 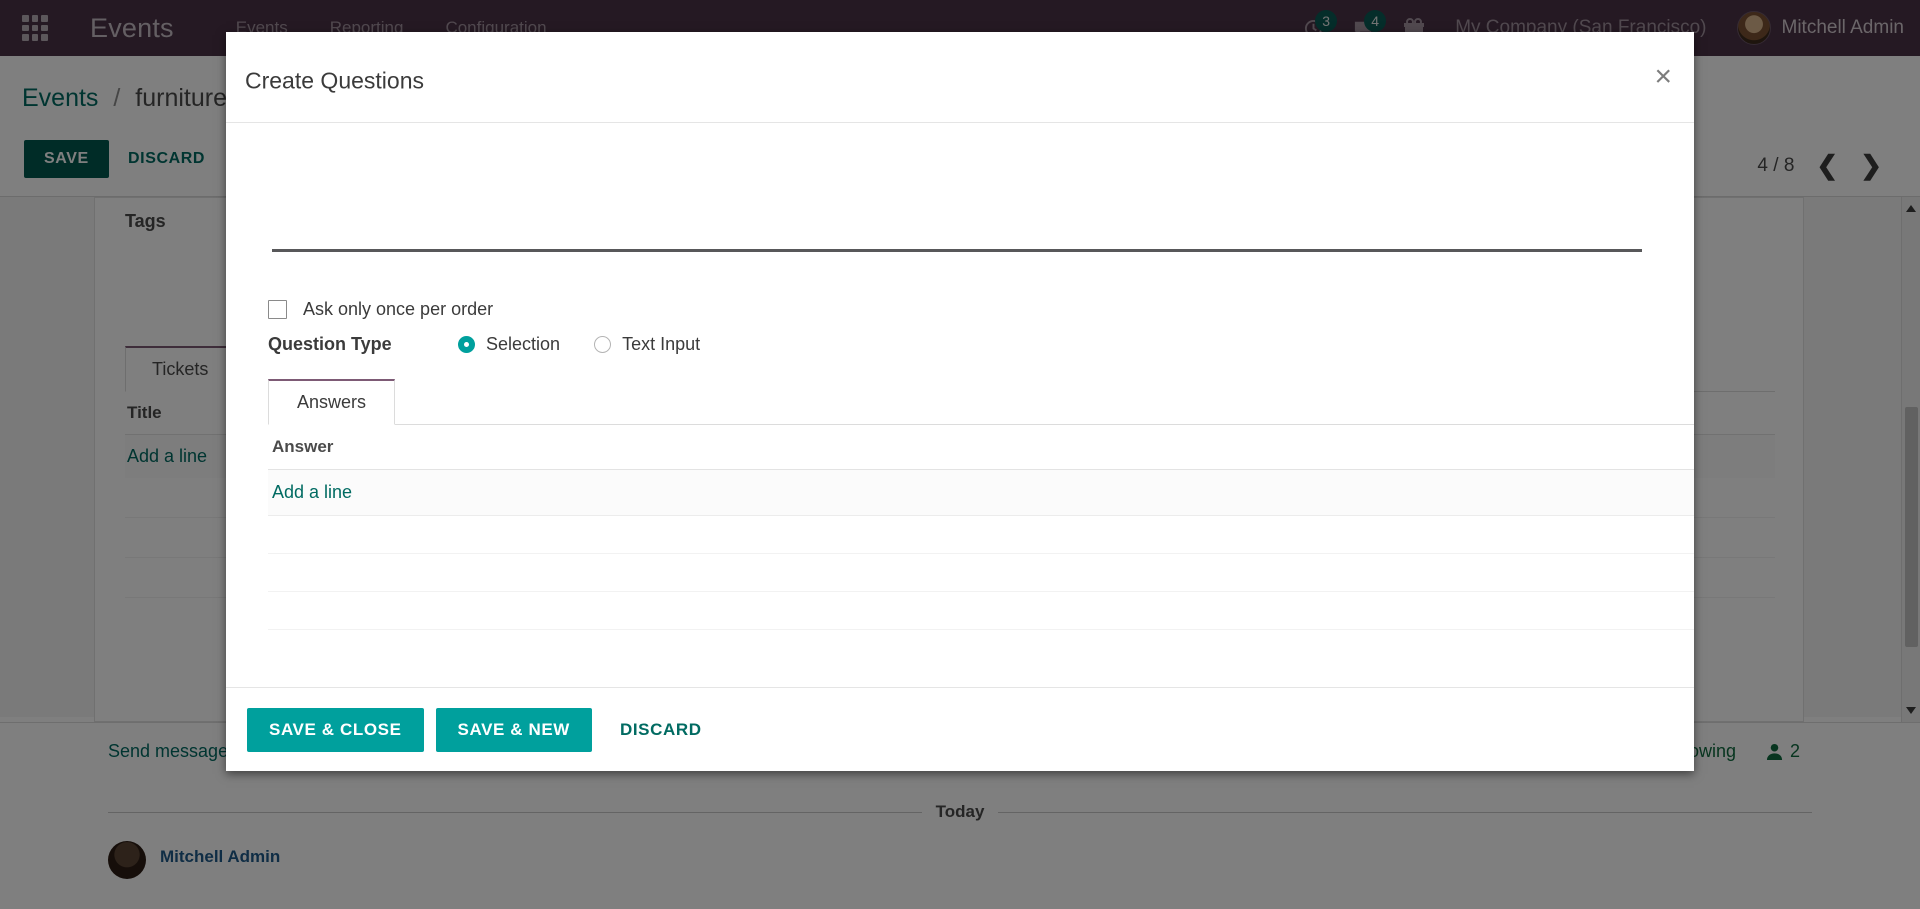 What do you see at coordinates (334, 80) in the screenshot?
I see `dialog-title: Create Questions` at bounding box center [334, 80].